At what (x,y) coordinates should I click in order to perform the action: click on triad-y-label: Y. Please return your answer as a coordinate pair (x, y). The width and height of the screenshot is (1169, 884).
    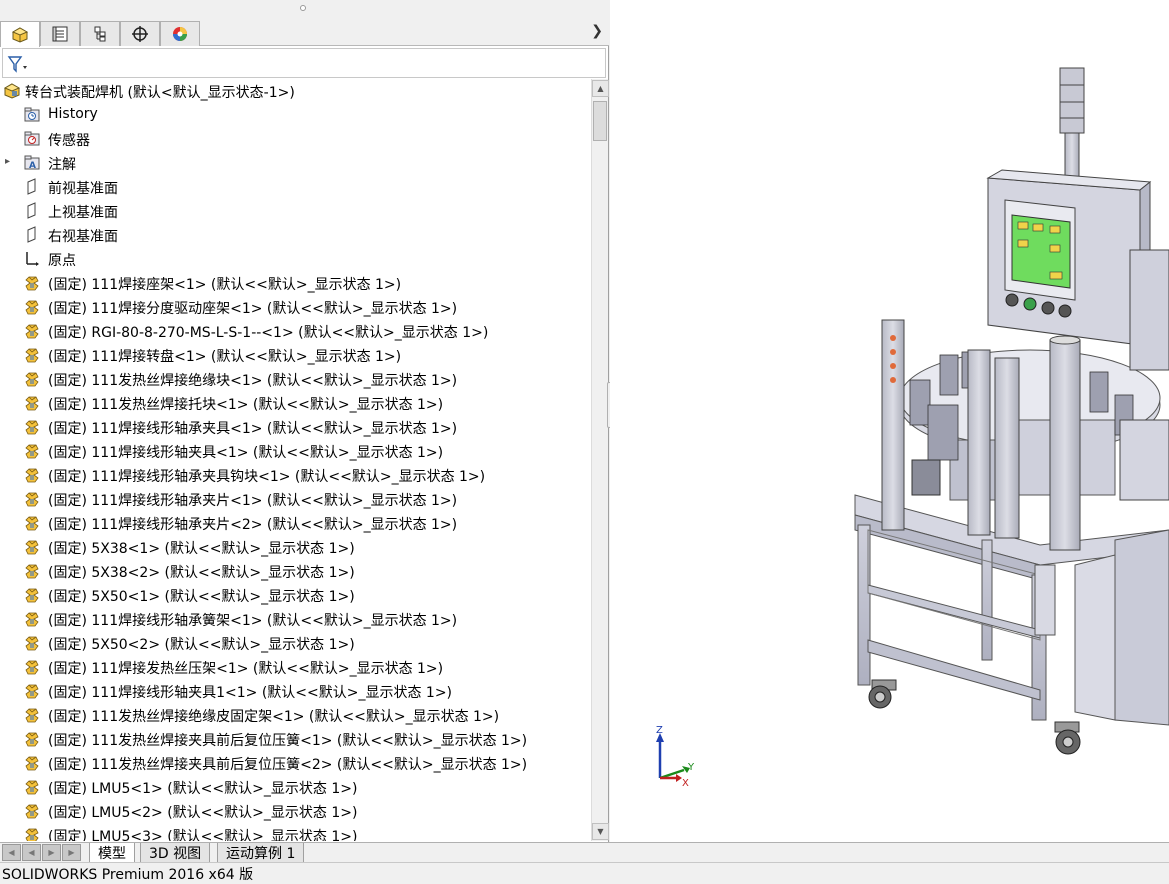
    Looking at the image, I should click on (691, 767).